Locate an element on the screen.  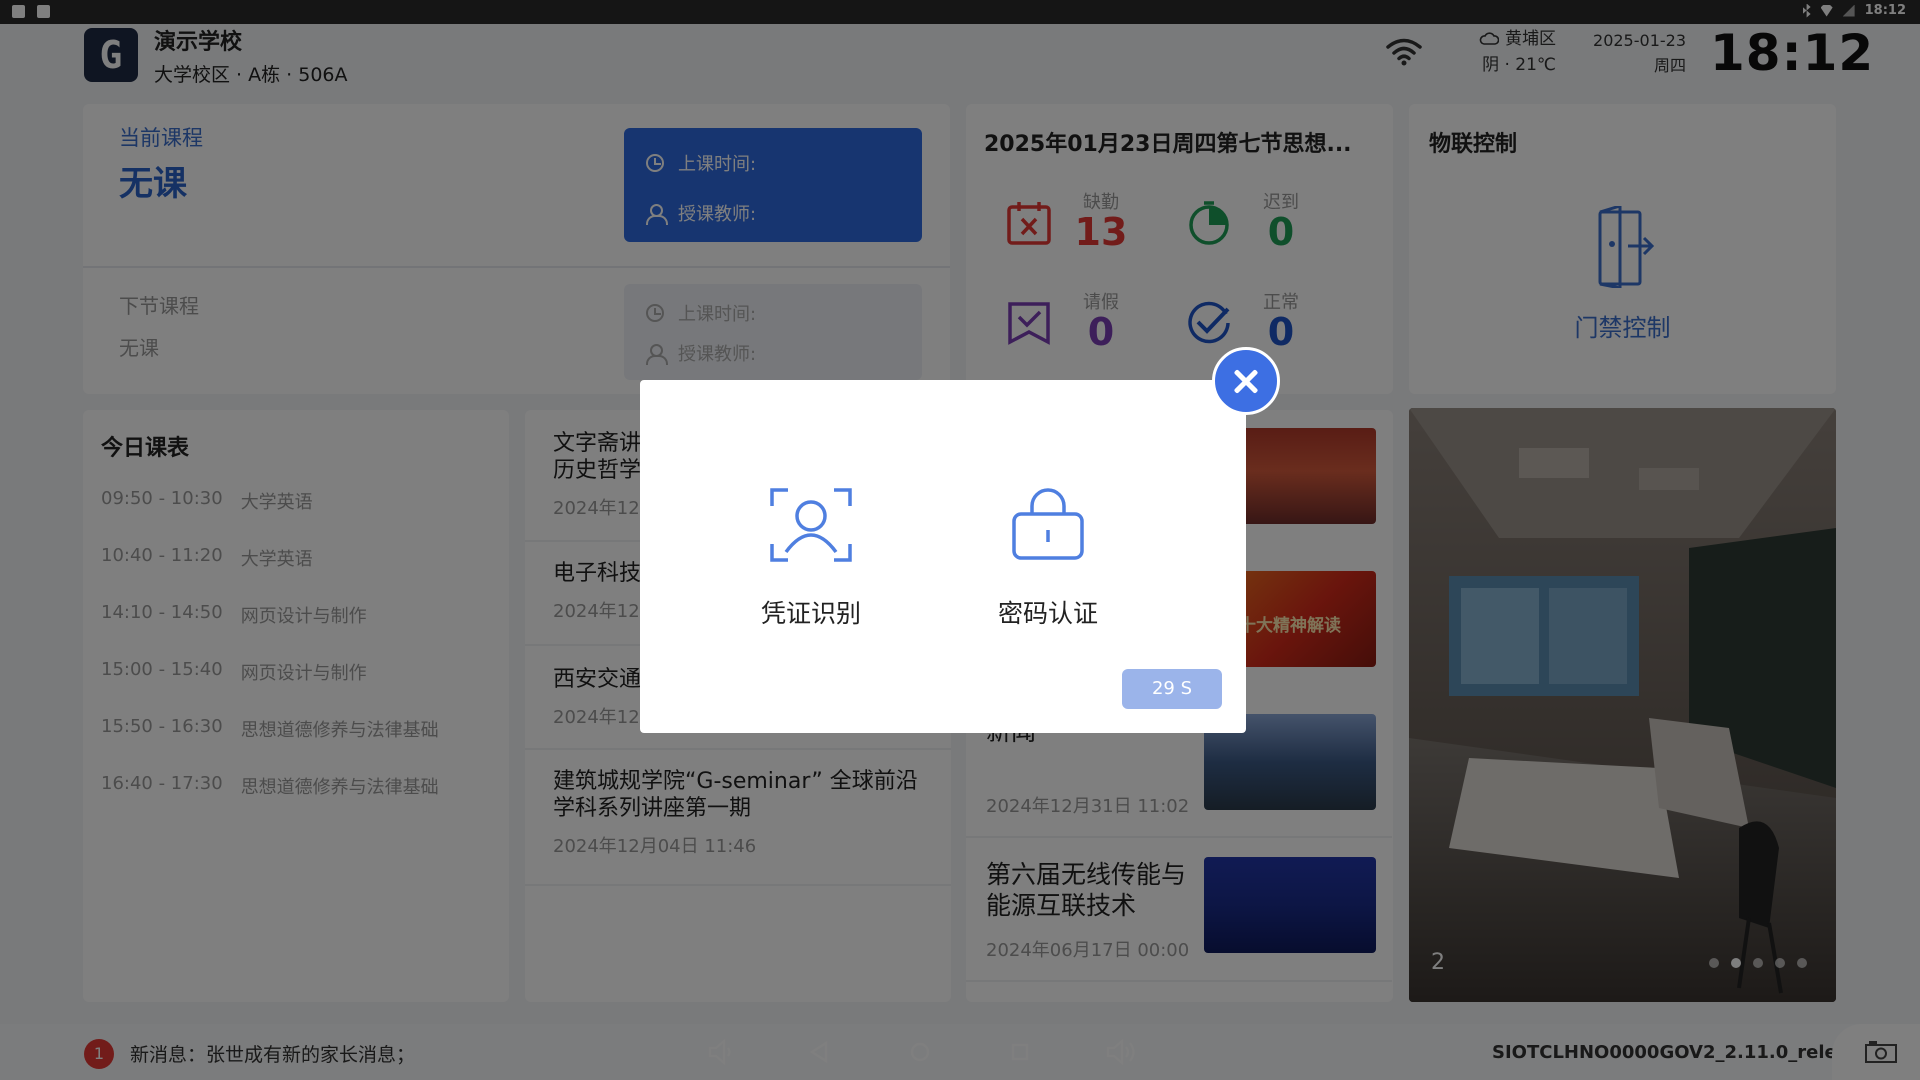
close-dialog-button is located at coordinates (1246, 381).